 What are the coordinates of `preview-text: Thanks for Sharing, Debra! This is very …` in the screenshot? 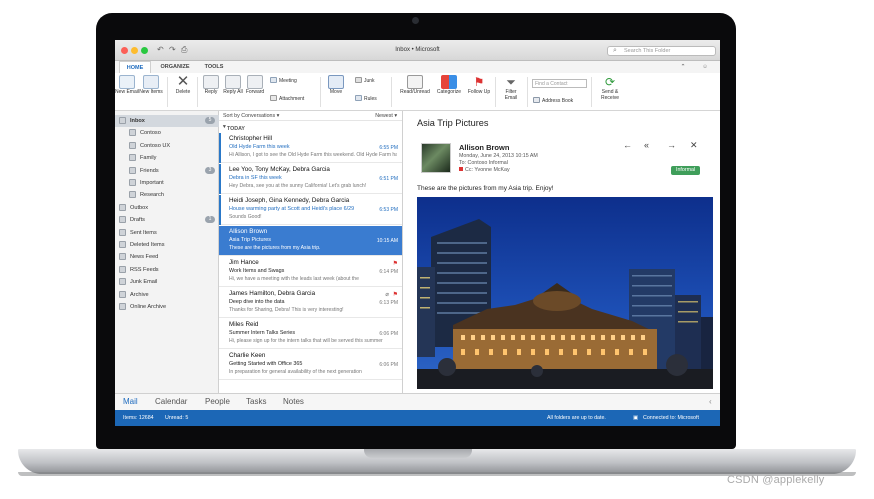 It's located at (286, 310).